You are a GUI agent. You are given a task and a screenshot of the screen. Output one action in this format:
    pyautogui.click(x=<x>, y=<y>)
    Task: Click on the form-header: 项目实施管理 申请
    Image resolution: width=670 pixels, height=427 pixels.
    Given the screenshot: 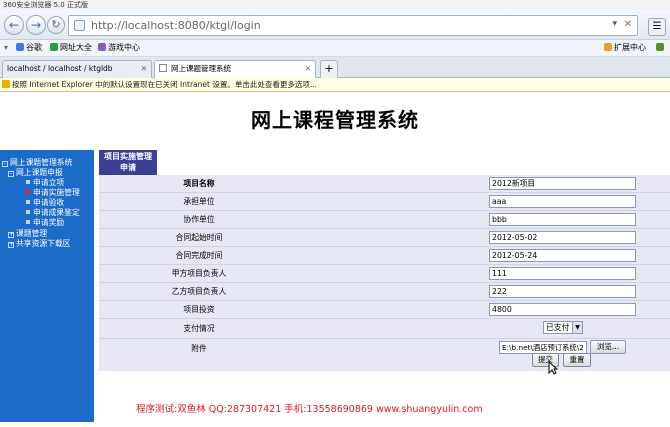 What is the action you would take?
    pyautogui.click(x=128, y=162)
    